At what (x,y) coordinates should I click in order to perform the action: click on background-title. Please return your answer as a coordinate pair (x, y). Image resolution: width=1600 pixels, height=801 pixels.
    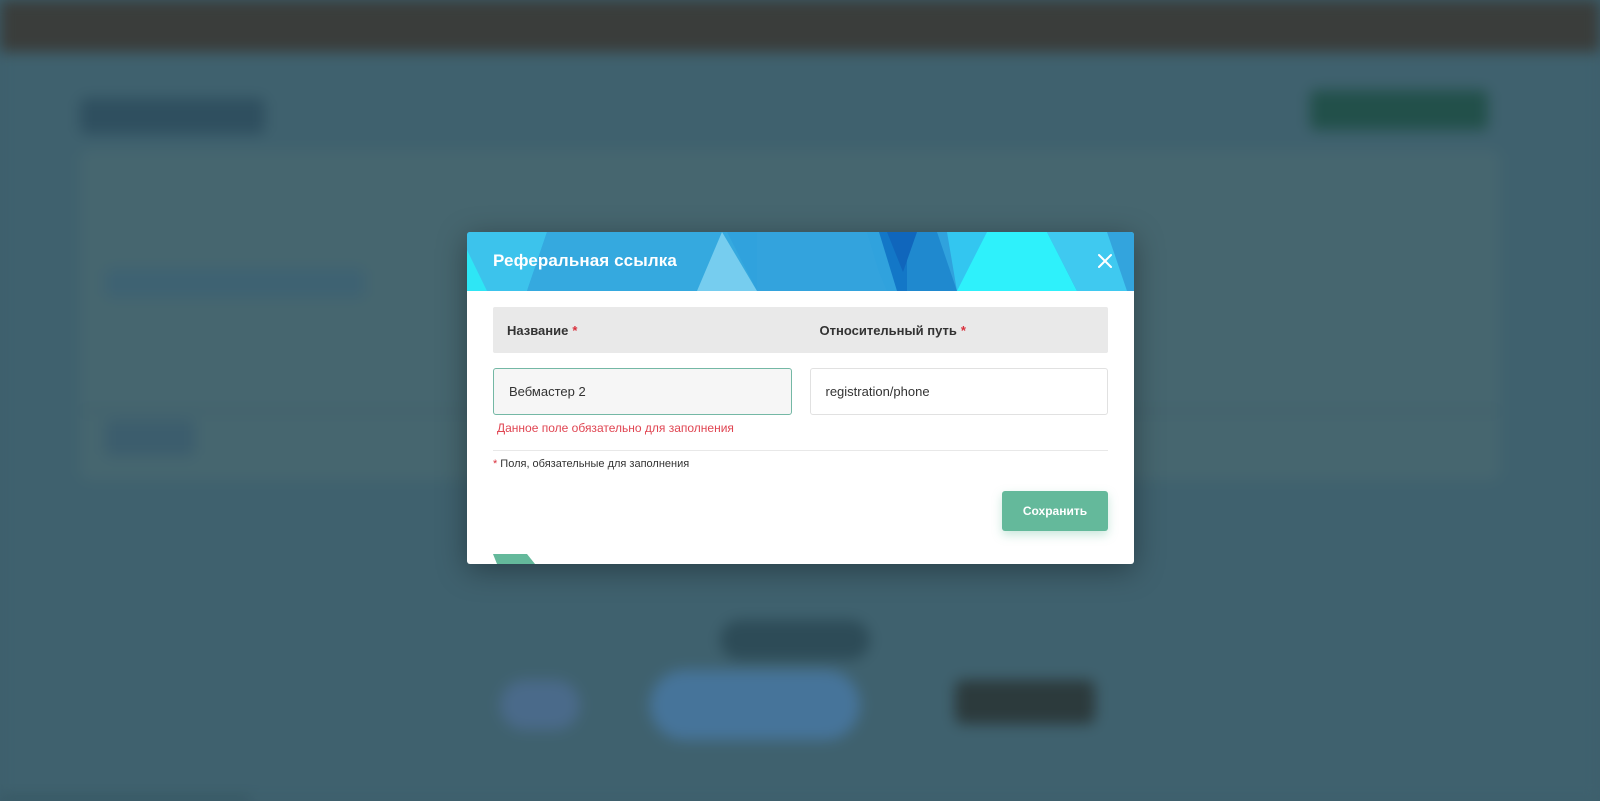
    Looking at the image, I should click on (172, 116).